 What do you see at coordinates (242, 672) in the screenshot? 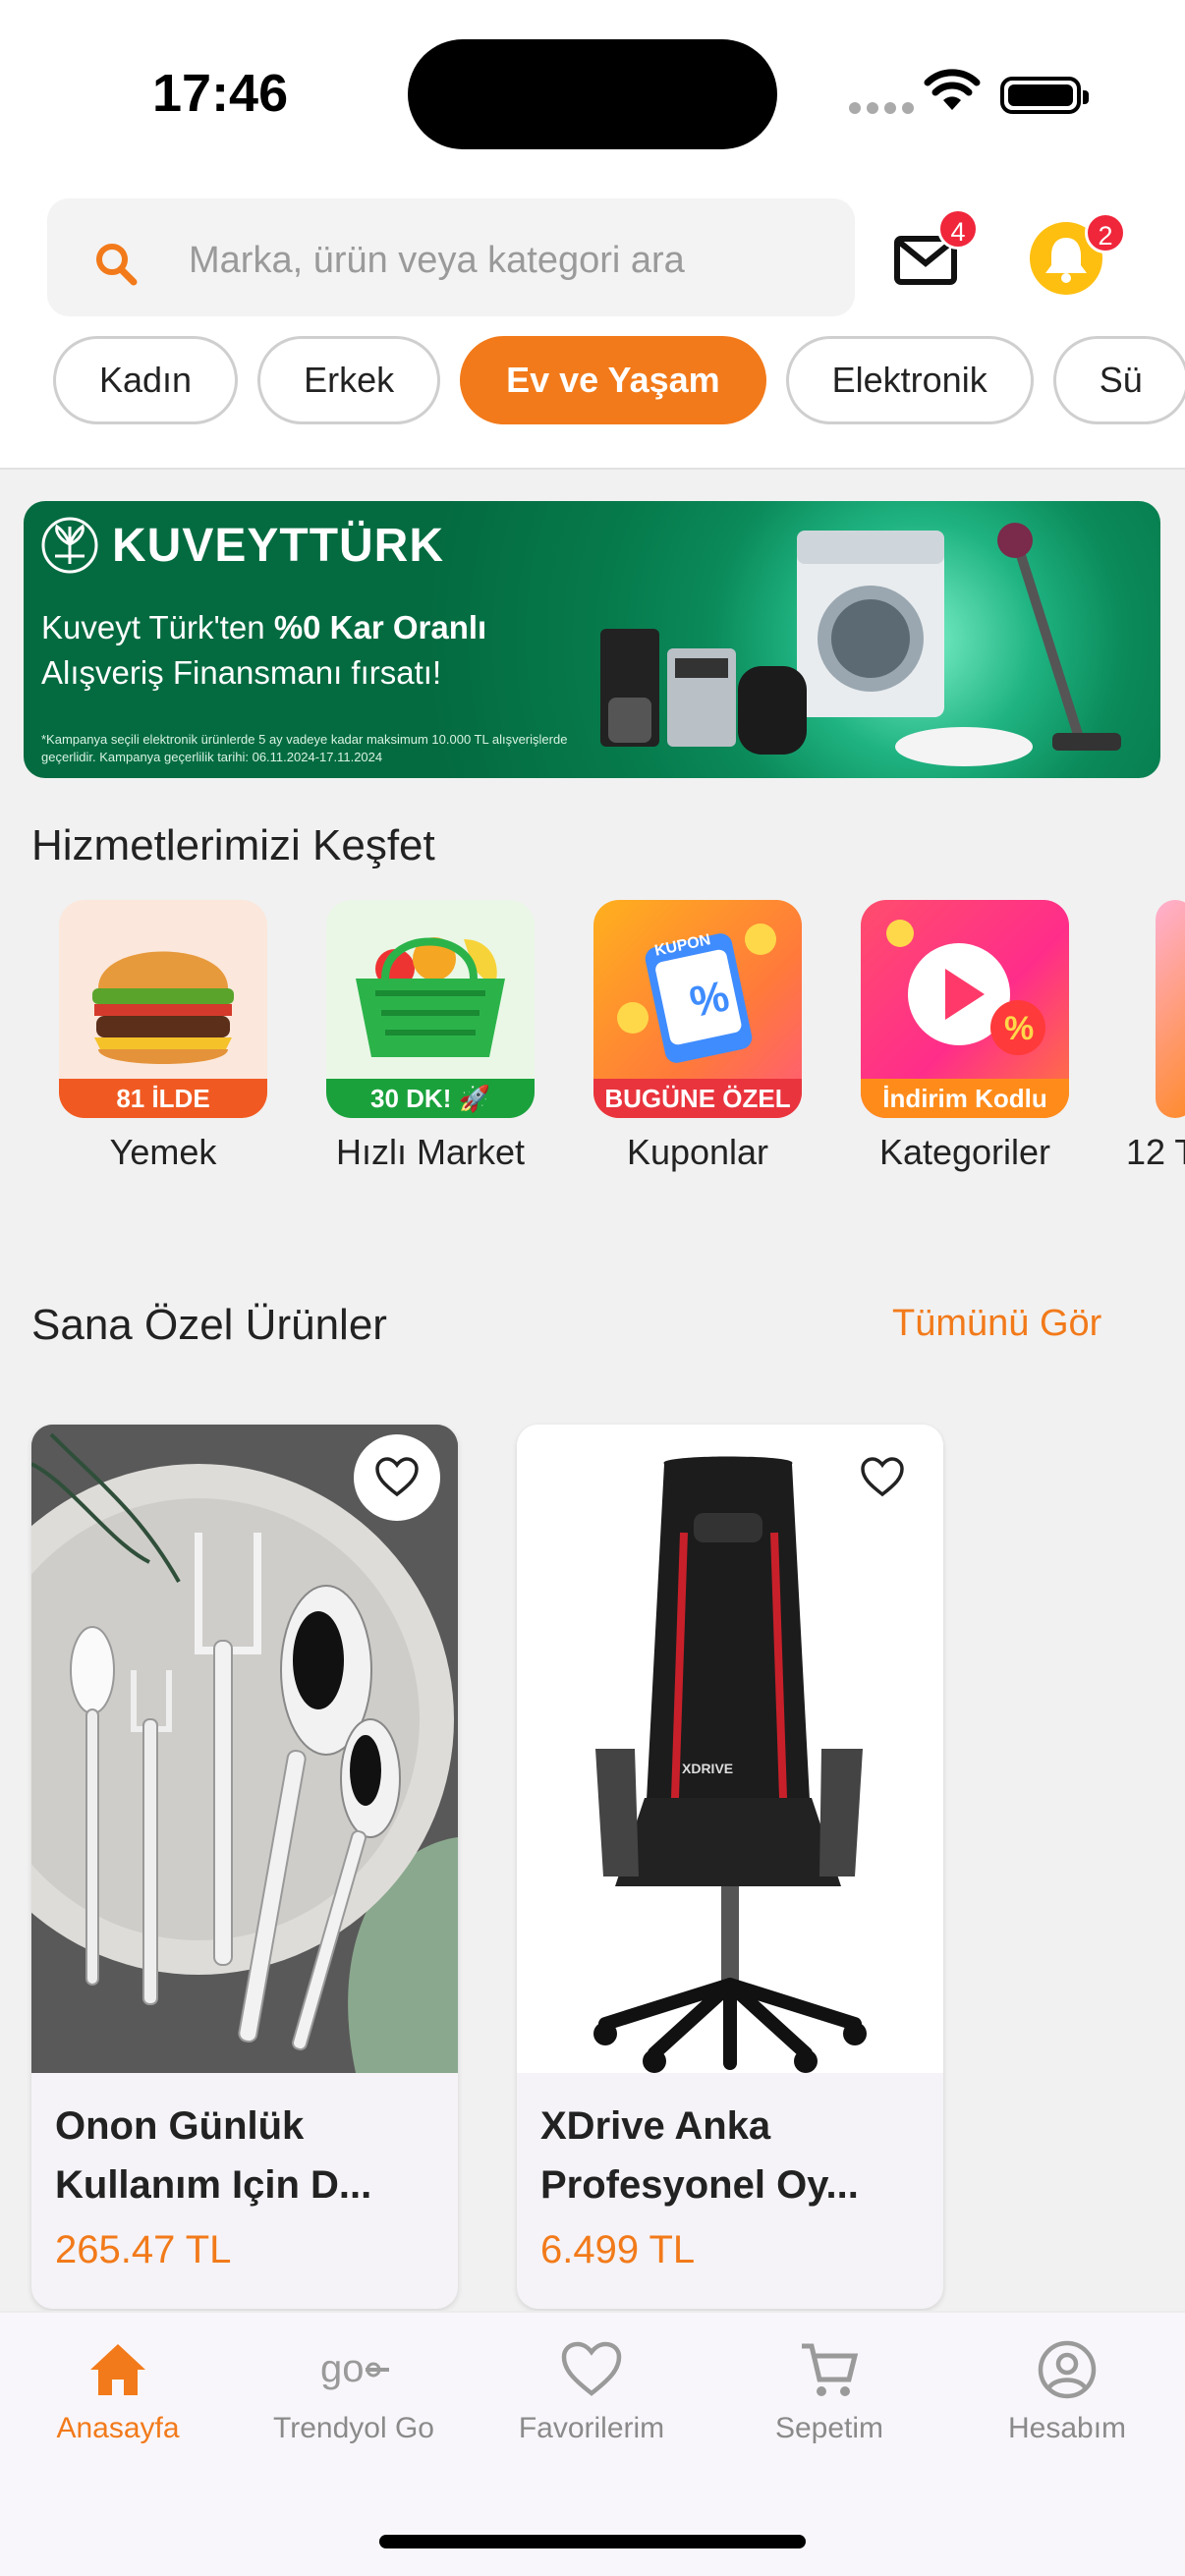
I see `banner-subline: Alışveriş Finansmanı fırsatı!` at bounding box center [242, 672].